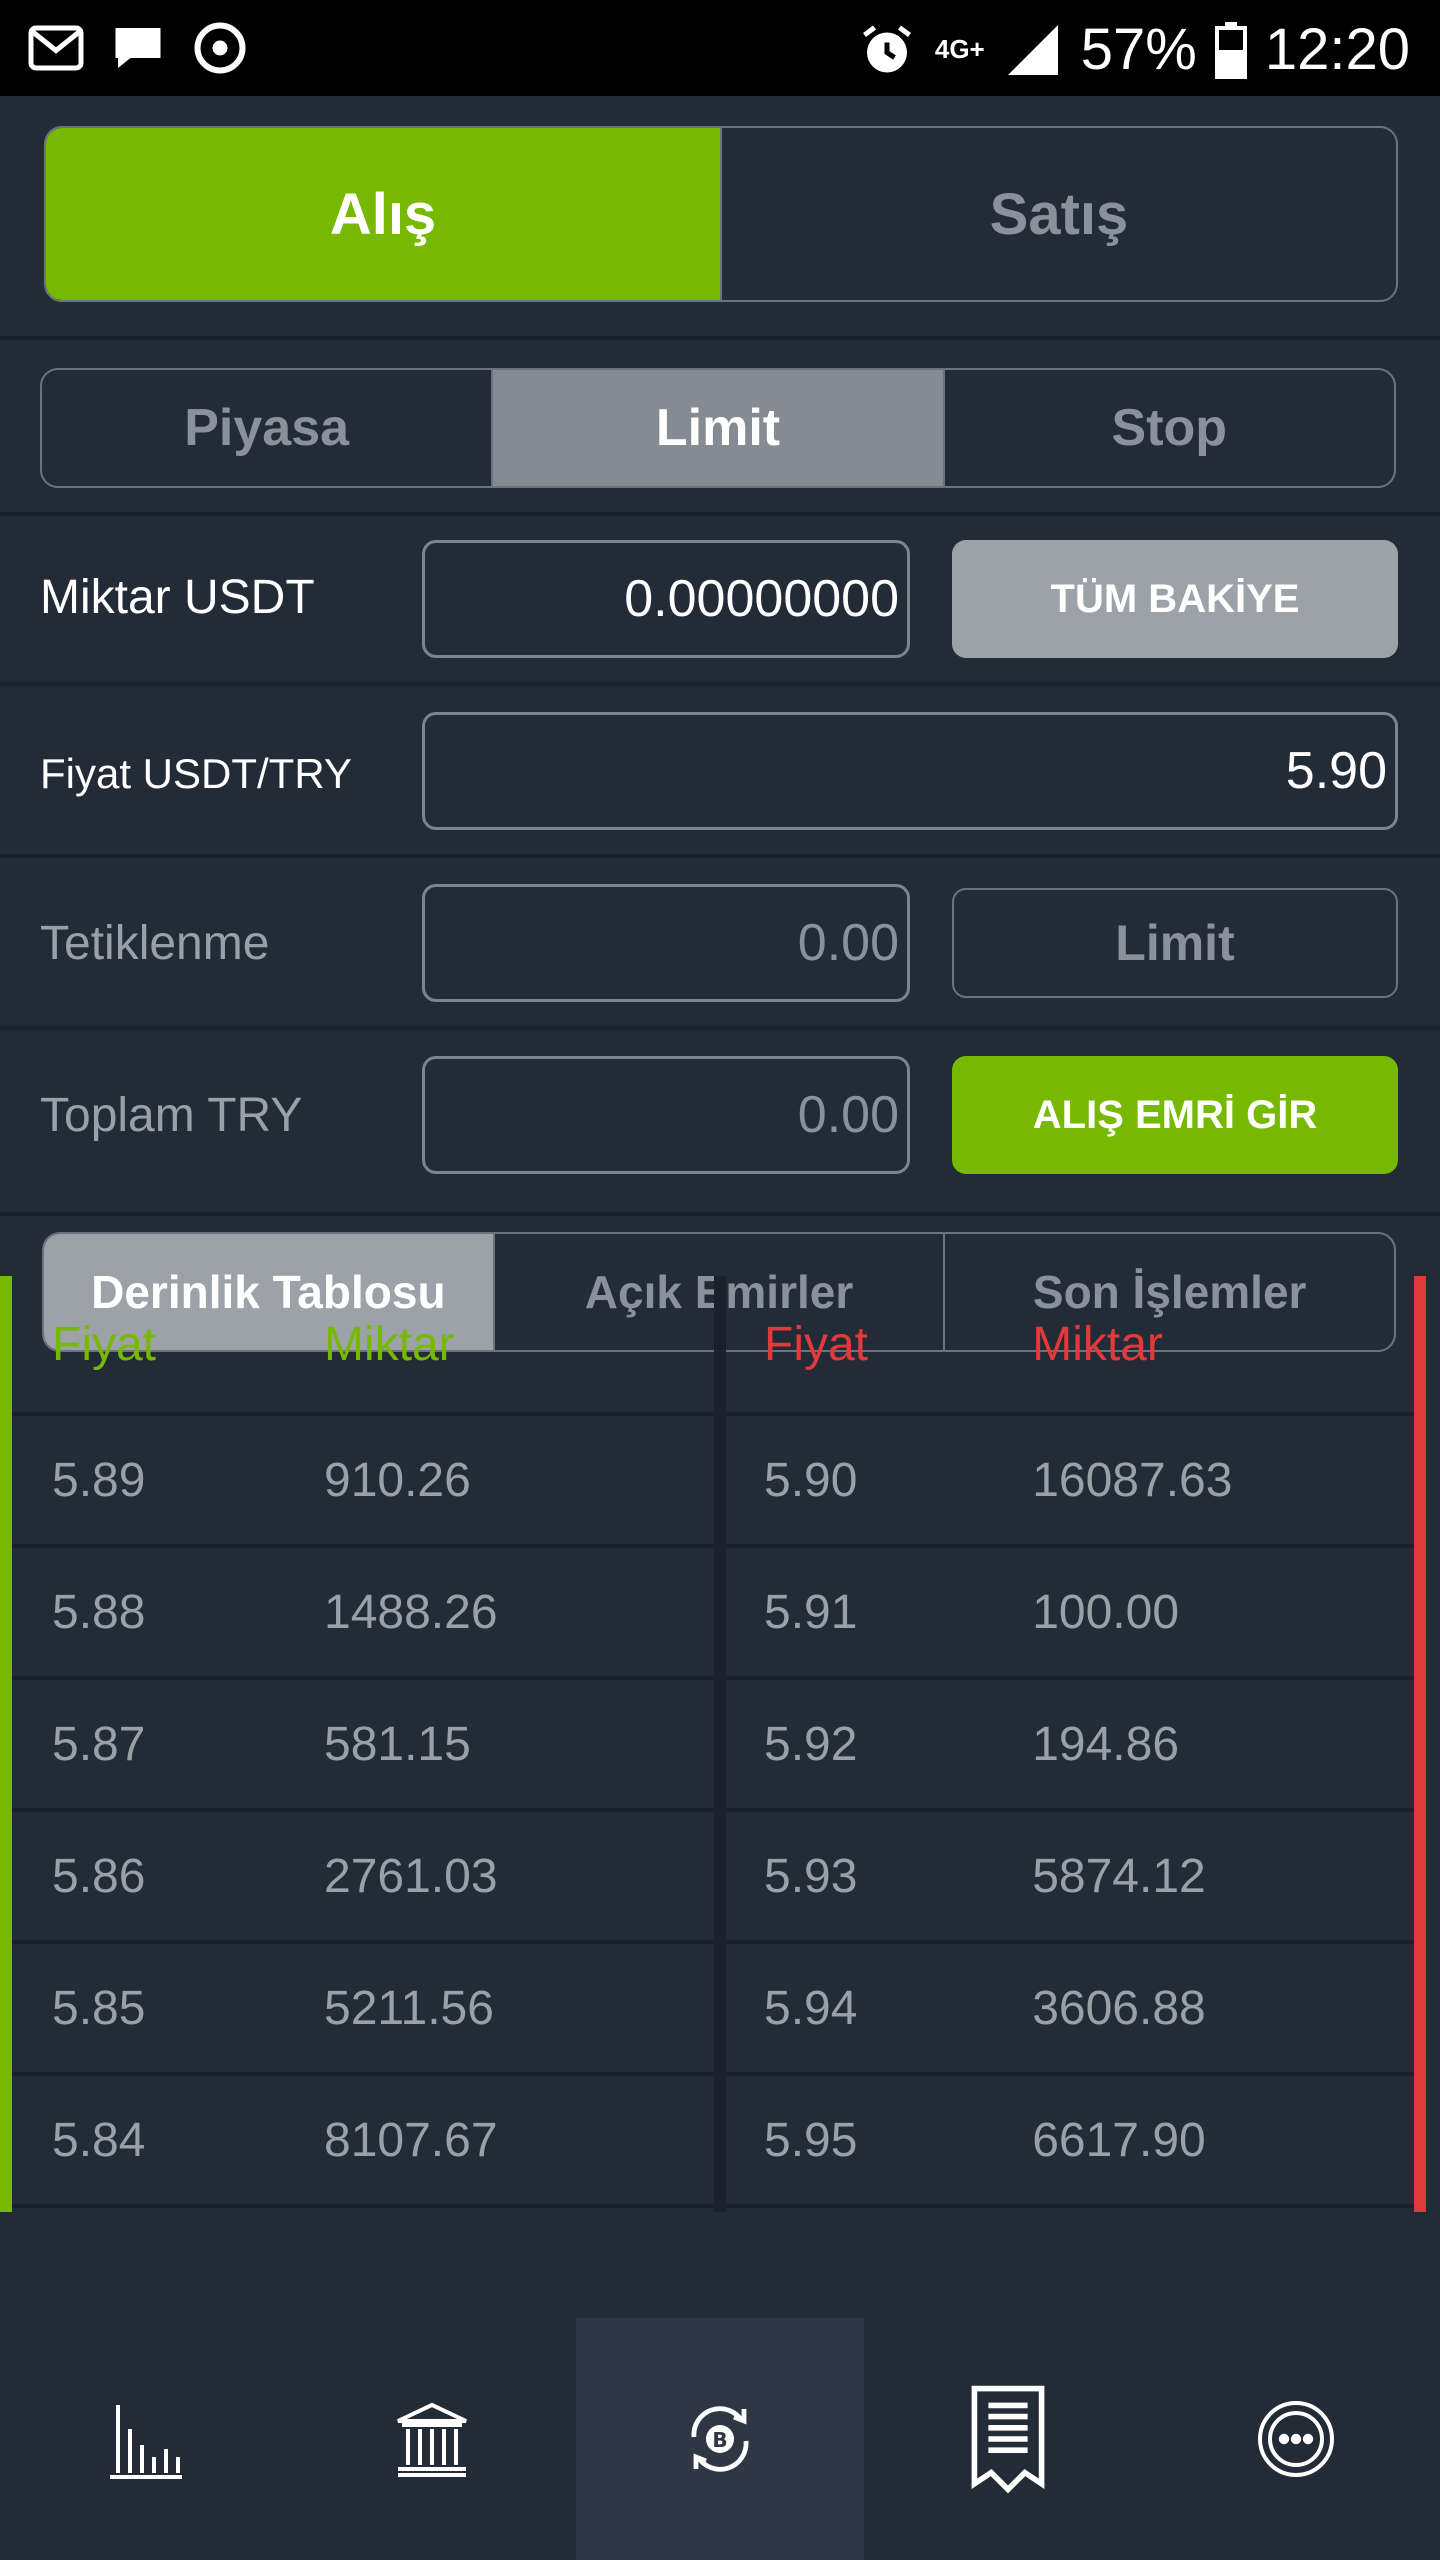  I want to click on battery-percent: 57%, so click(1138, 49).